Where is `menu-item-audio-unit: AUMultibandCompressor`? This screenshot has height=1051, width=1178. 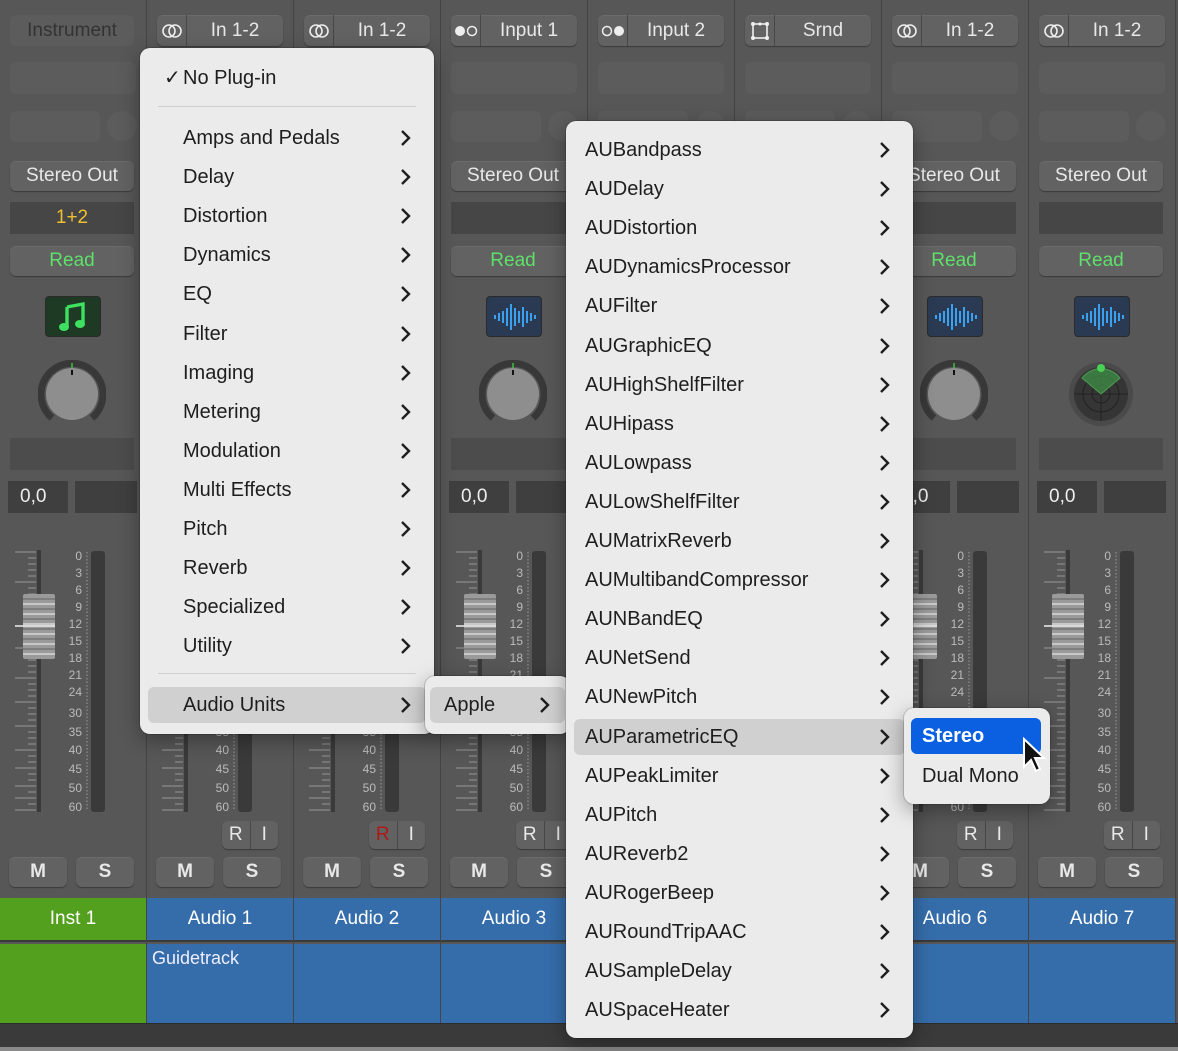
menu-item-audio-unit: AUMultibandCompressor is located at coordinates (739, 580).